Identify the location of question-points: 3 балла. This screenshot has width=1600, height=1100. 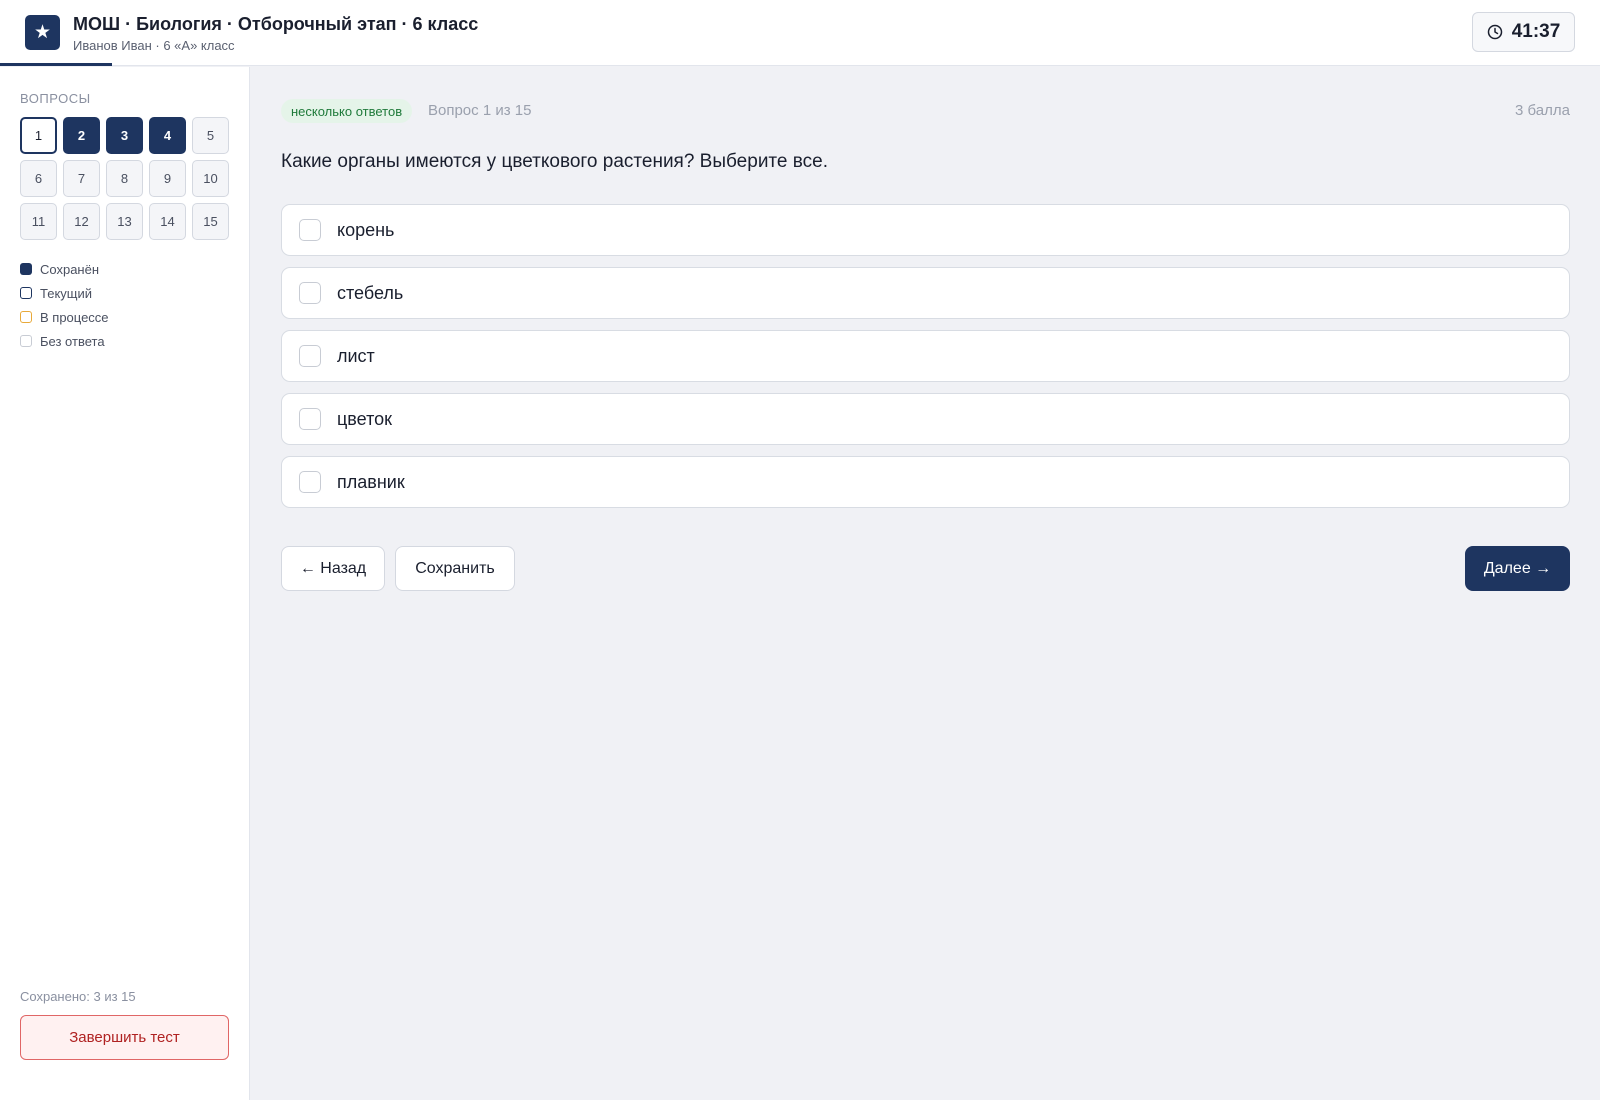
(1542, 110).